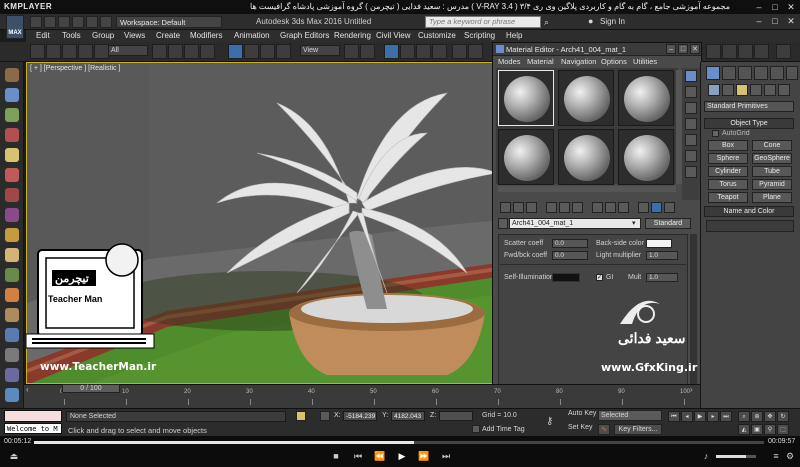 The width and height of the screenshot is (800, 467). What do you see at coordinates (14, 456) in the screenshot?
I see `open-file-icon: ⏏` at bounding box center [14, 456].